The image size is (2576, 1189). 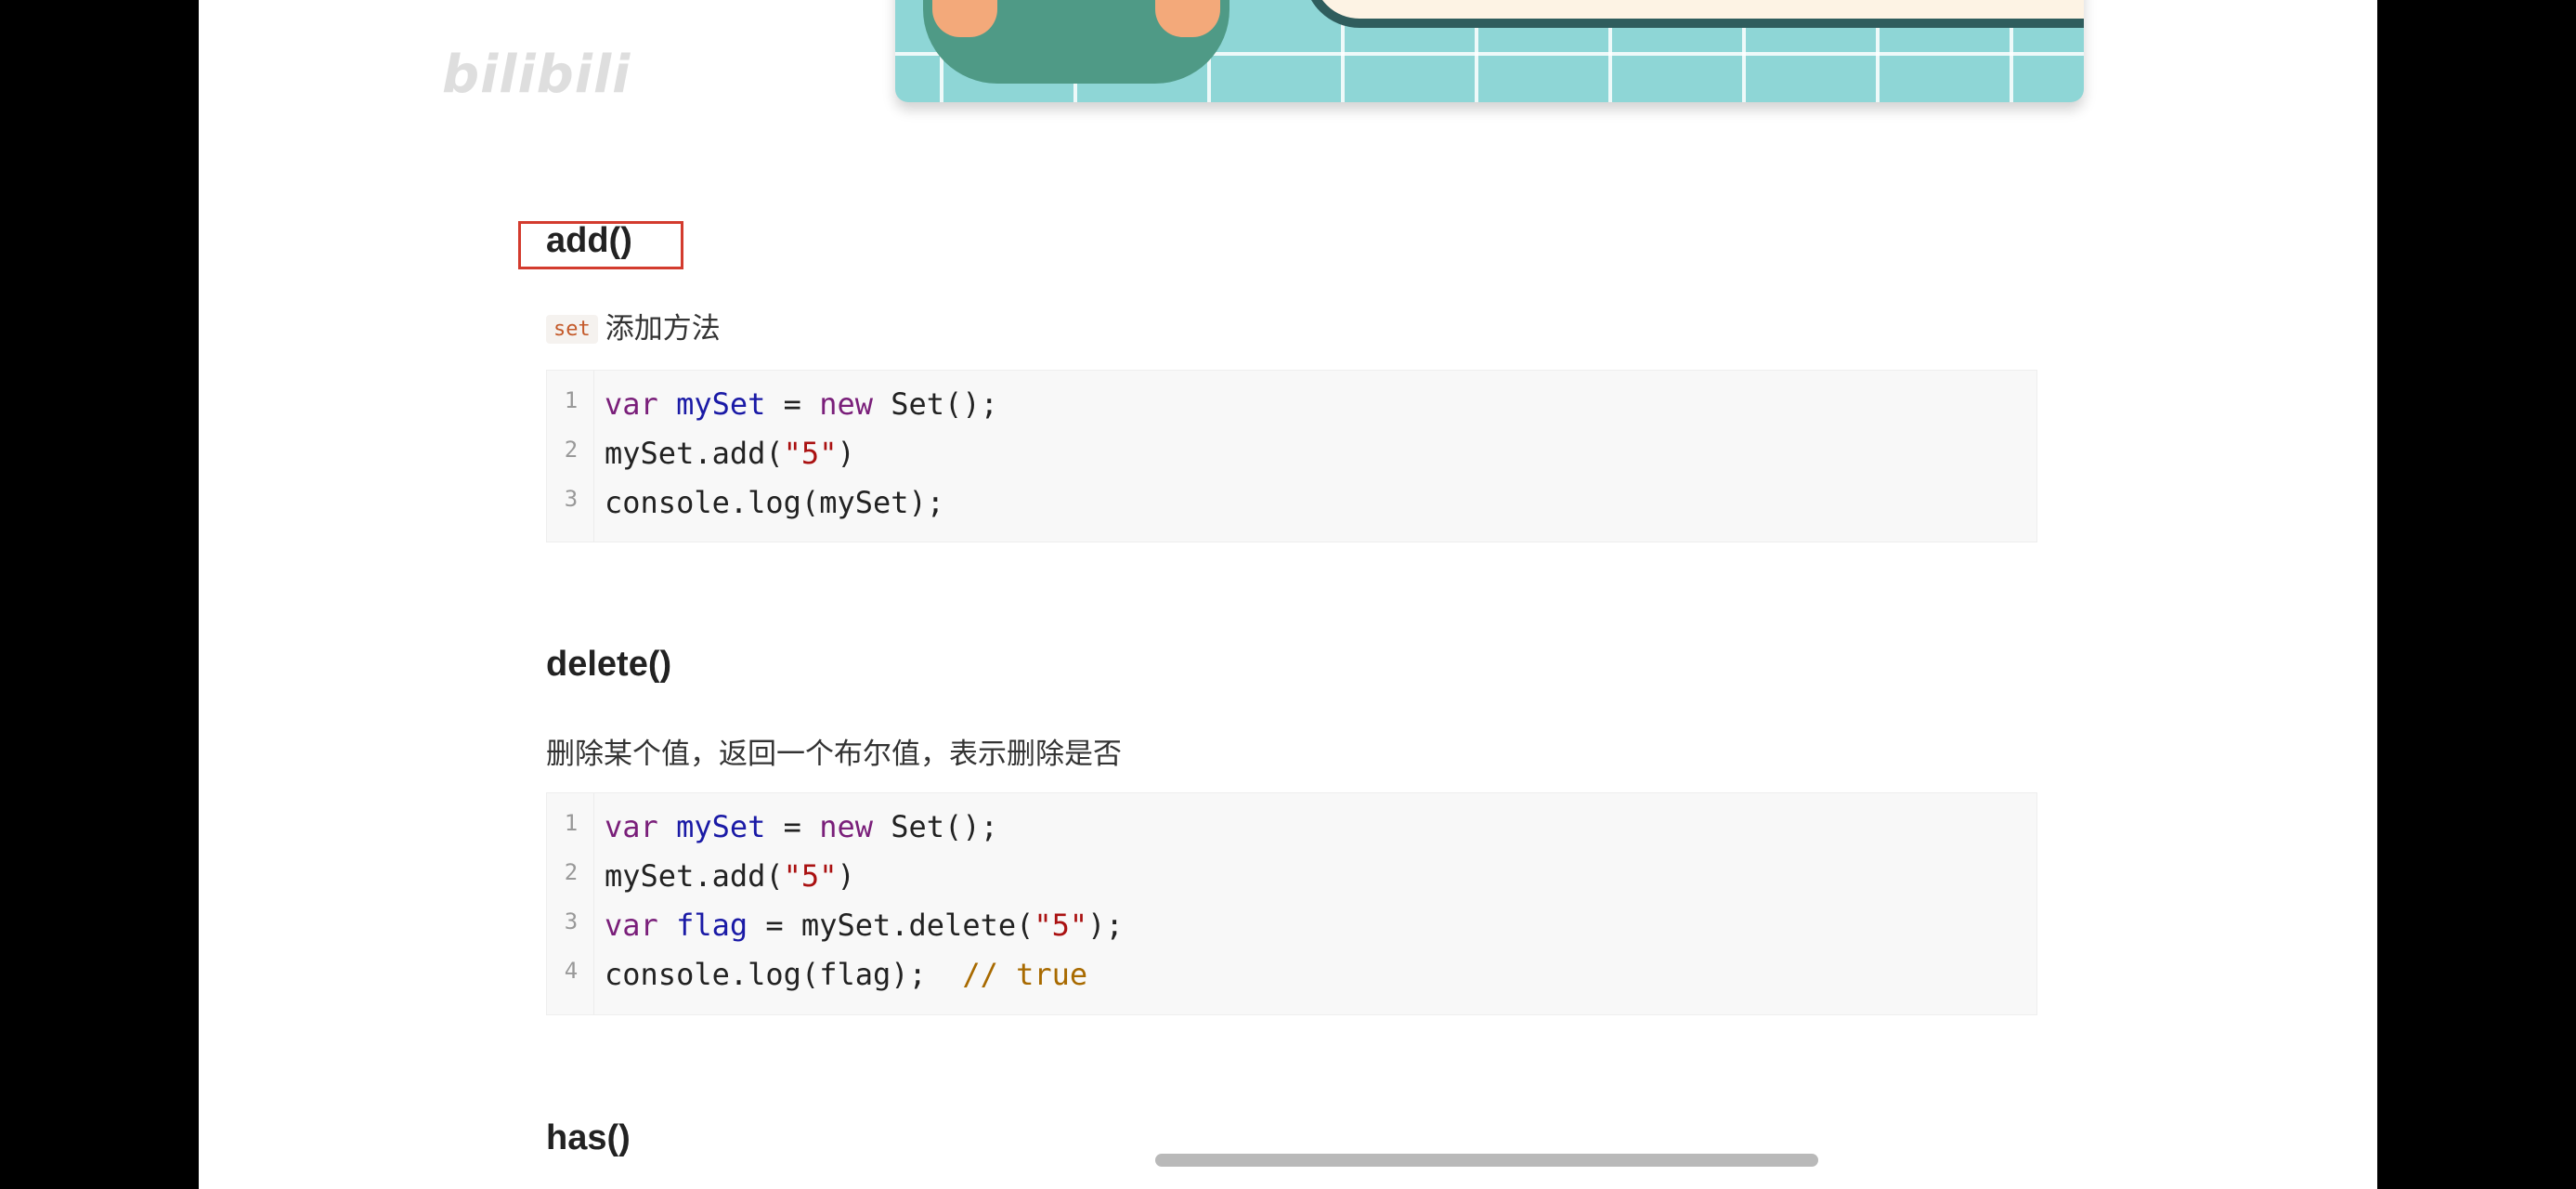 I want to click on bilibili-logo: bilibili, so click(x=536, y=75).